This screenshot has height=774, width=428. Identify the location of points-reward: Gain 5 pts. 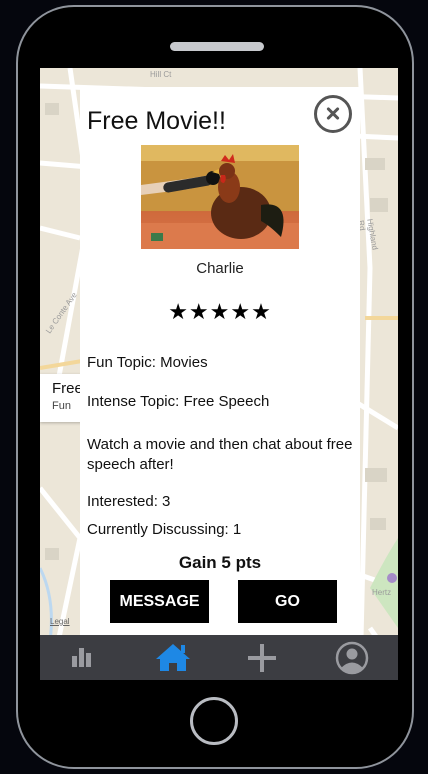
(220, 562).